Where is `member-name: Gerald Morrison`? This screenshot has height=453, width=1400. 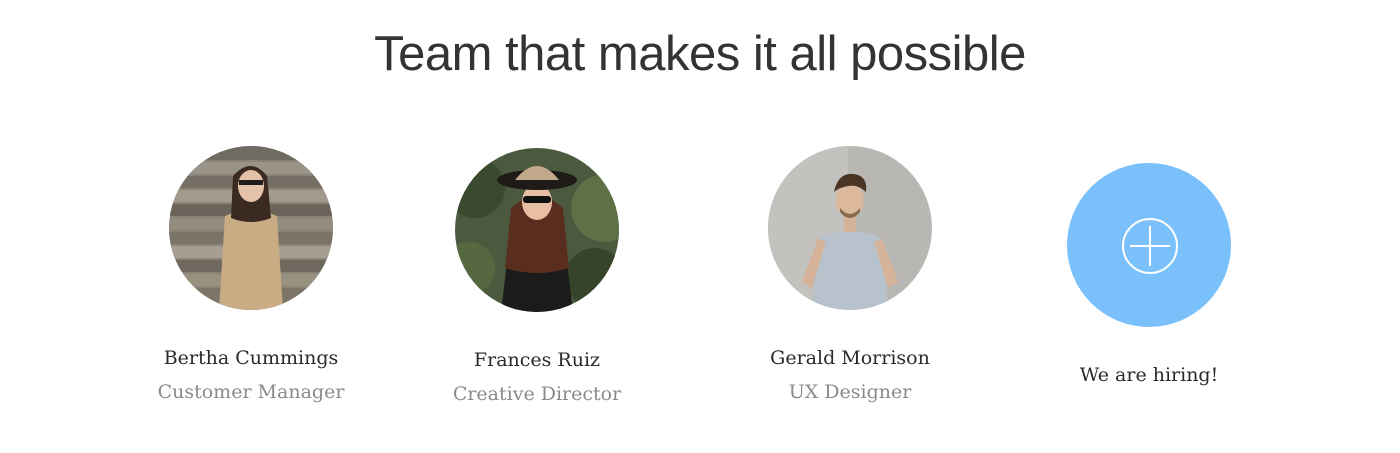 member-name: Gerald Morrison is located at coordinates (850, 358).